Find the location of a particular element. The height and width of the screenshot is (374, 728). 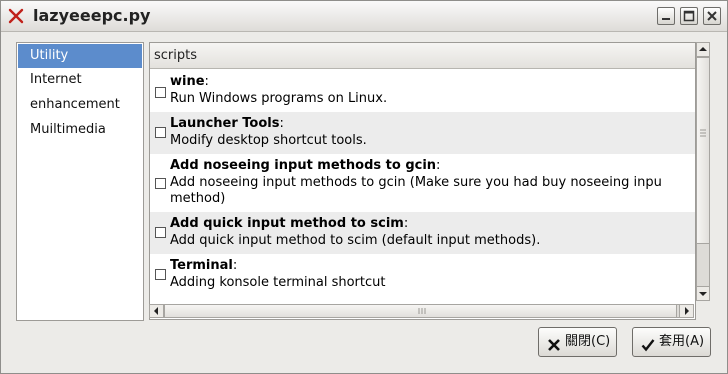

list-item: wine: Run Windows programs on Linux. is located at coordinates (422, 91).